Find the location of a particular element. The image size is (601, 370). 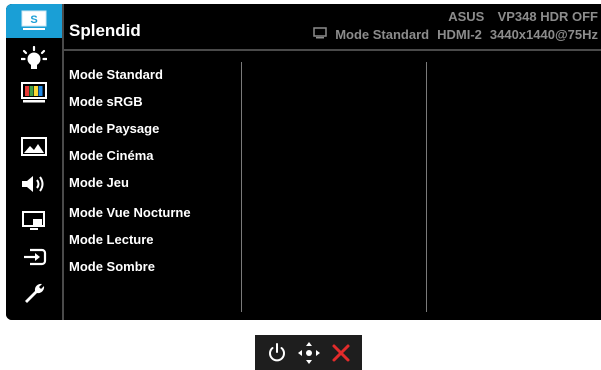

brand-label: ASUS is located at coordinates (466, 16).